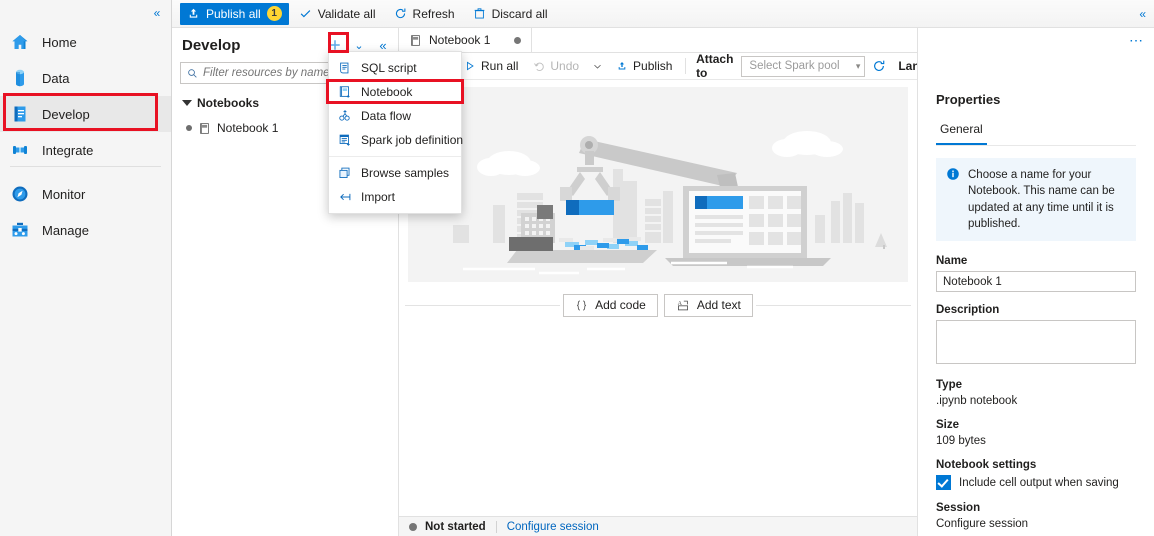 The width and height of the screenshot is (1154, 536). Describe the element at coordinates (582, 305) in the screenshot. I see `braces-icon` at that location.